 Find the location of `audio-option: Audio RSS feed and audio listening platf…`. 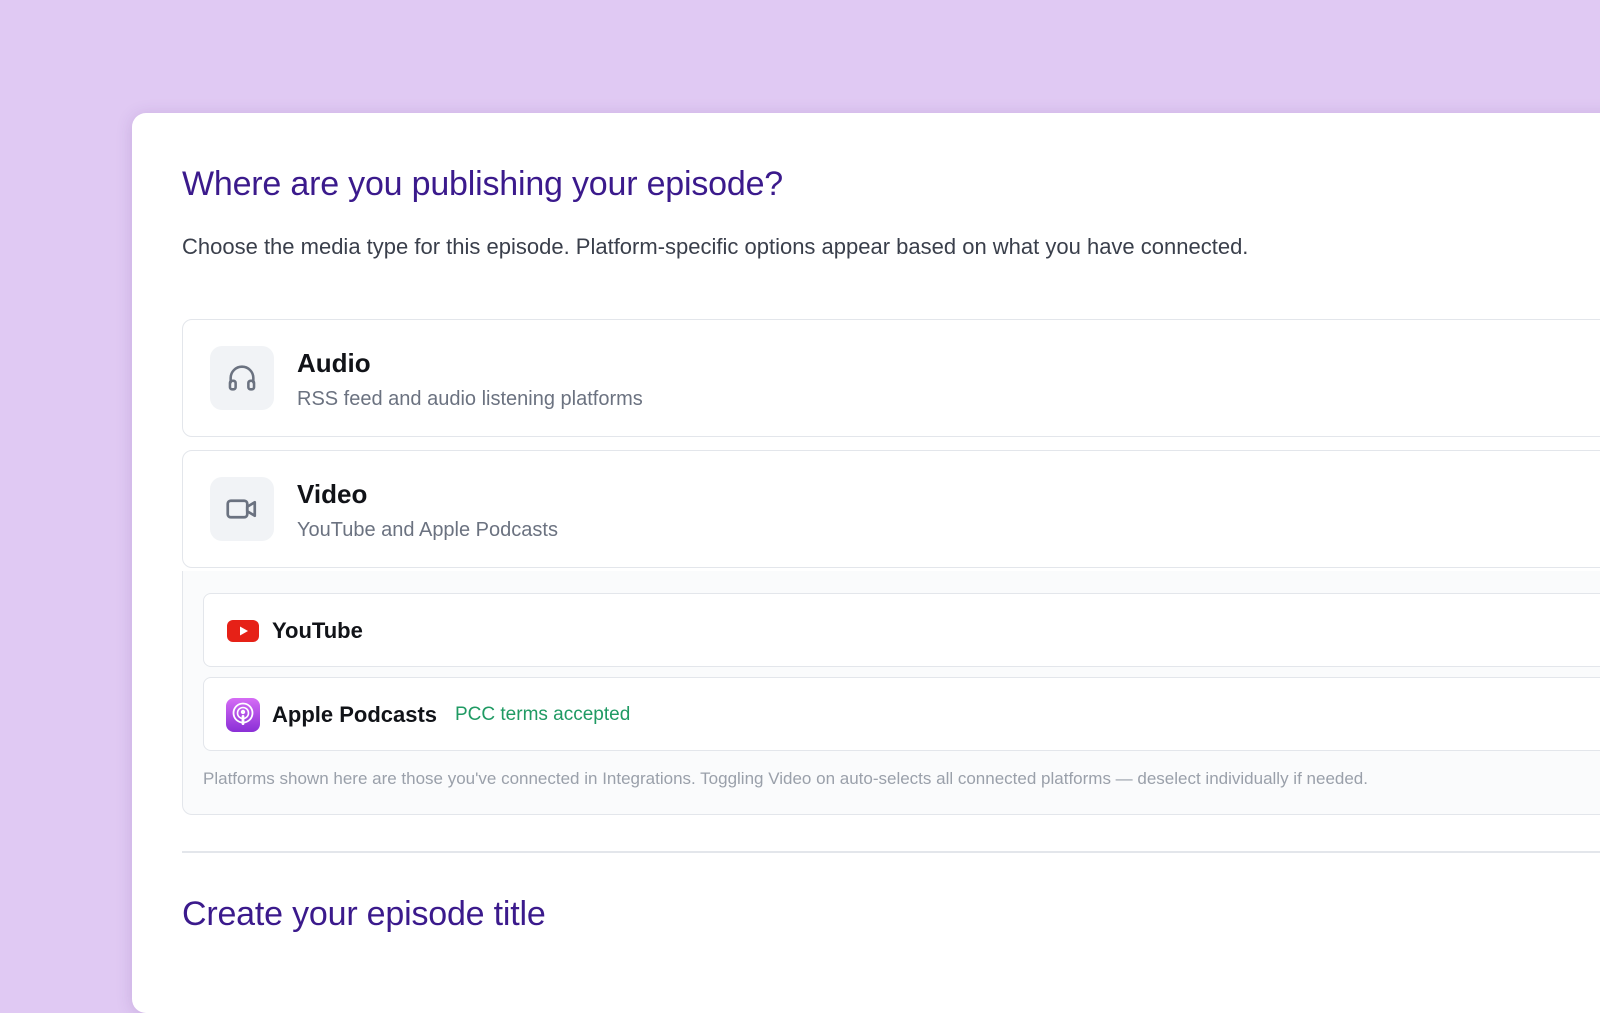

audio-option: Audio RSS feed and audio listening platf… is located at coordinates (891, 378).